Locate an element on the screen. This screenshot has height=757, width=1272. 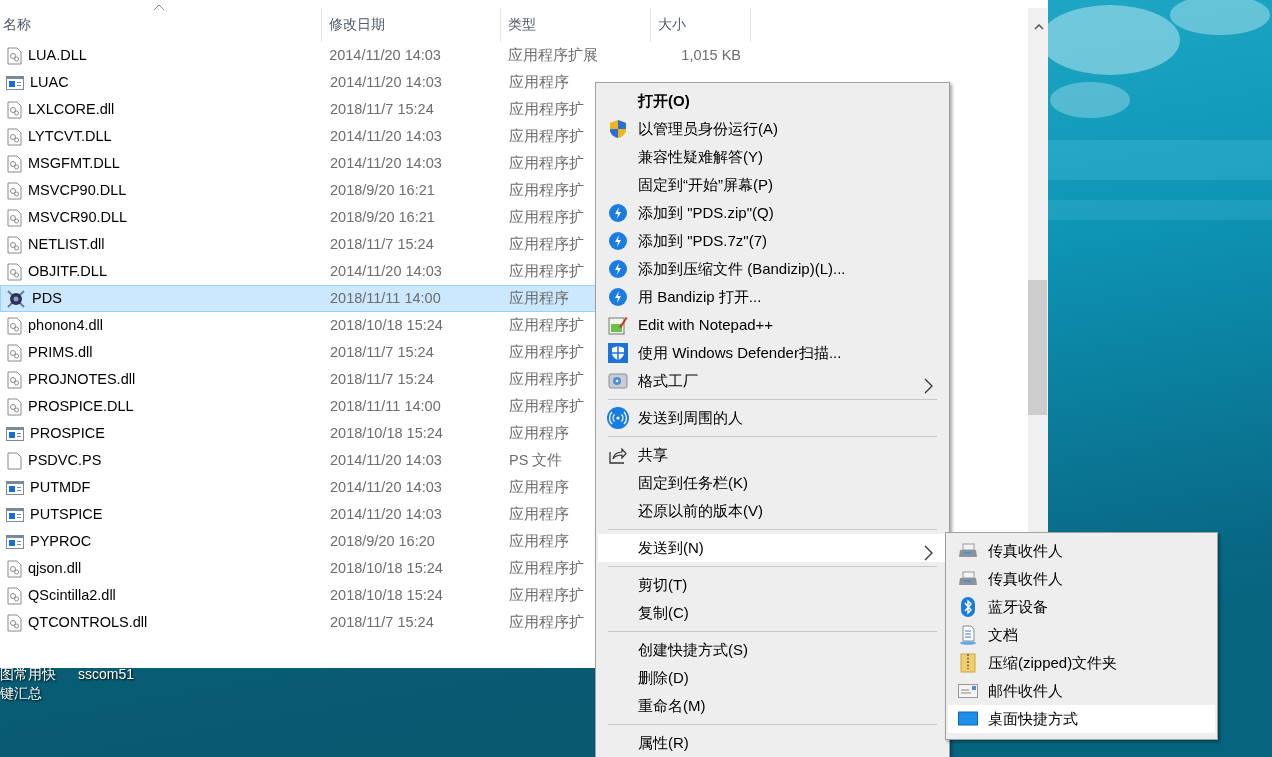
file-name: LXLCORE.dll is located at coordinates (71, 109).